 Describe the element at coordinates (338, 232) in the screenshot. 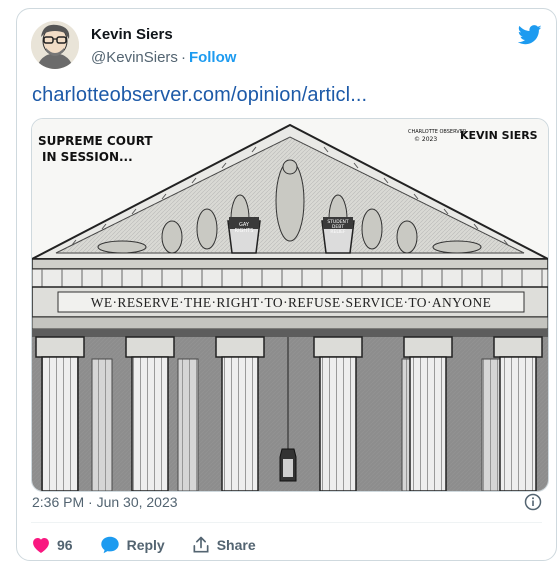

I see `bucket-right-line3: RELIEF` at that location.